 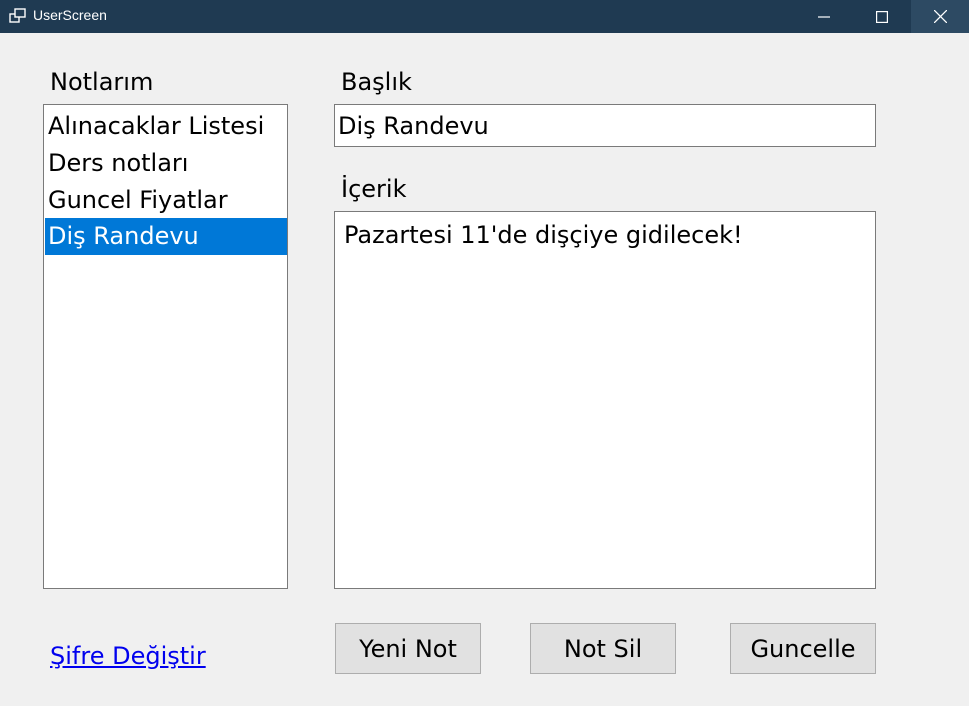 I want to click on list-item: Ders notları, so click(x=166, y=163).